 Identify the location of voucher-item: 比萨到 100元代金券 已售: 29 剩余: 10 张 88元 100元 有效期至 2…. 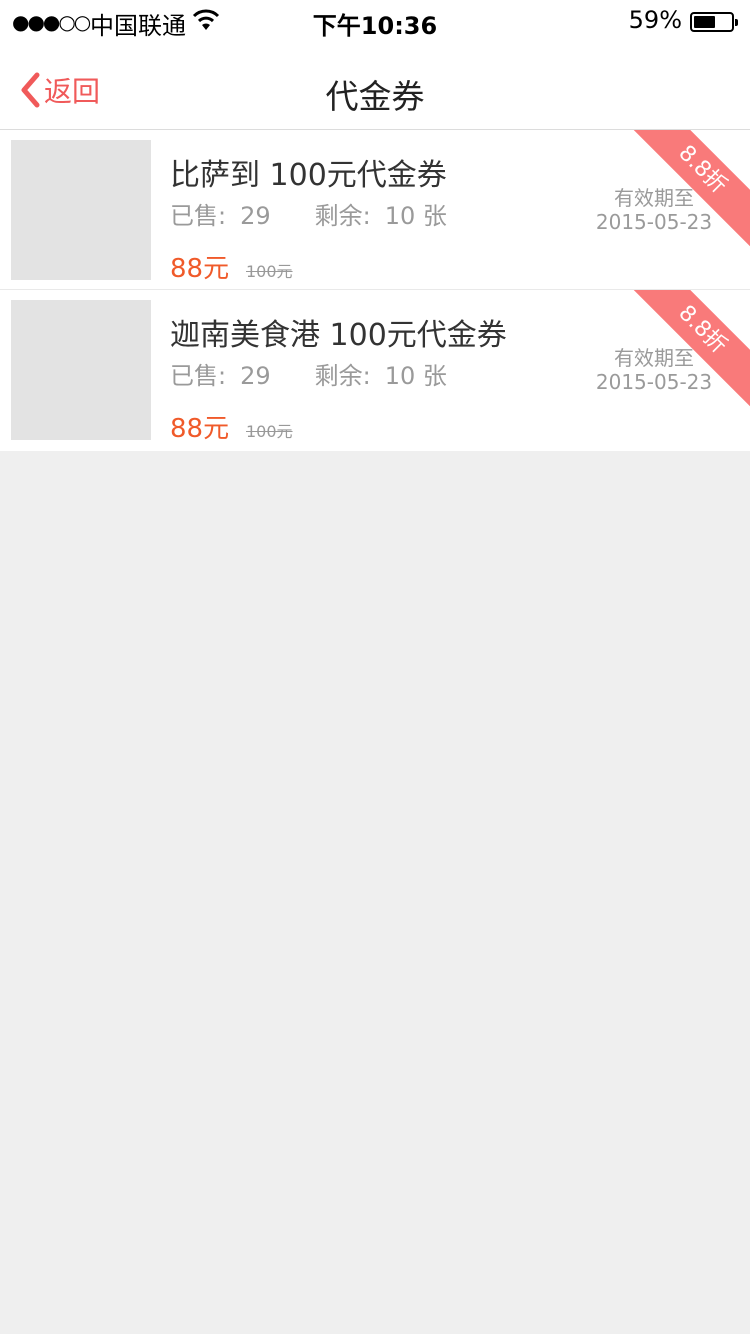
(375, 210).